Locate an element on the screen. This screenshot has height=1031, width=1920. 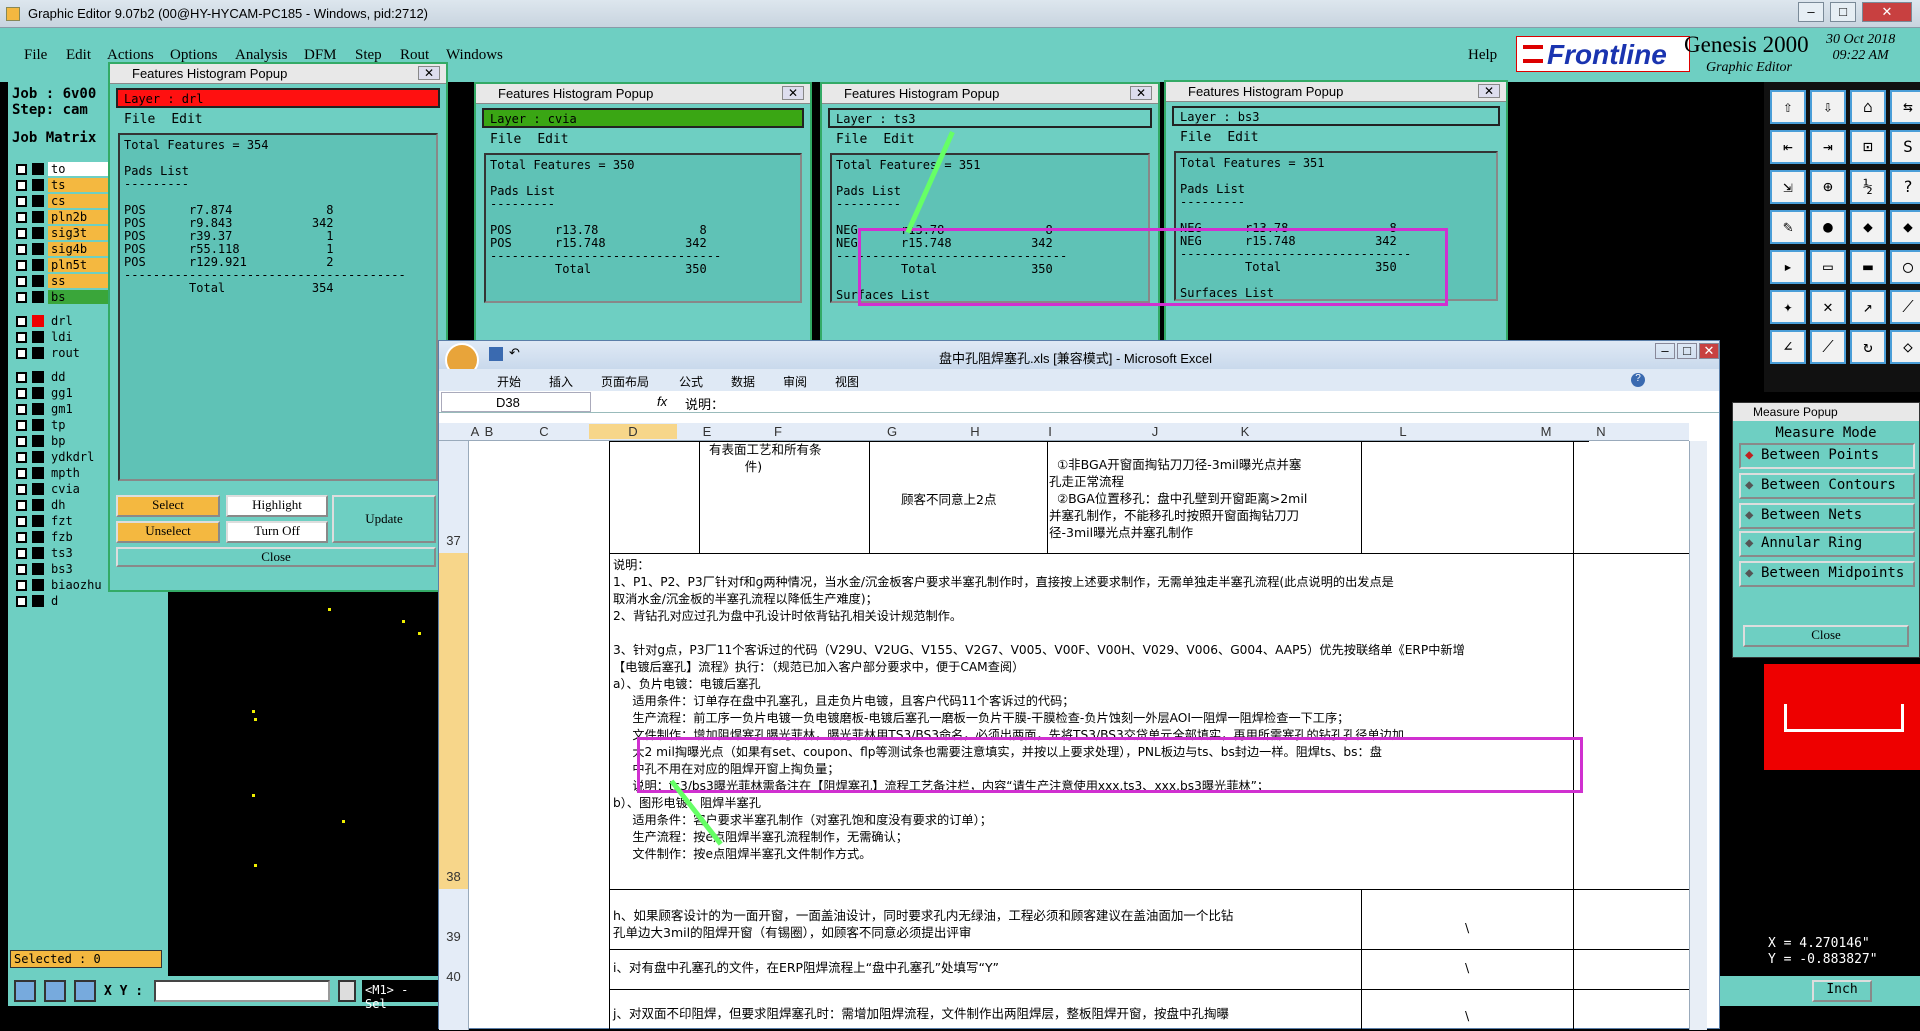
tool-icon: S is located at coordinates (1905, 147).